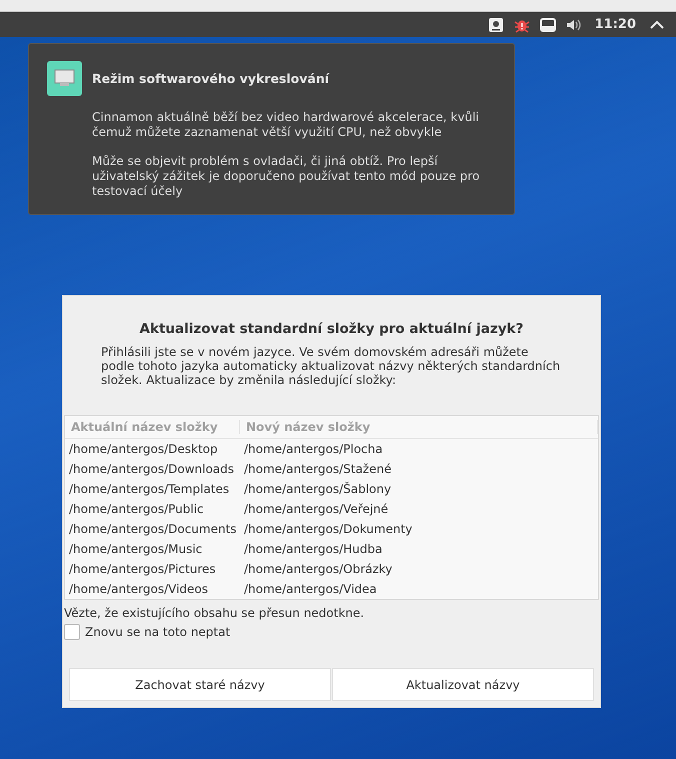  What do you see at coordinates (615, 24) in the screenshot?
I see `clock: 11:20` at bounding box center [615, 24].